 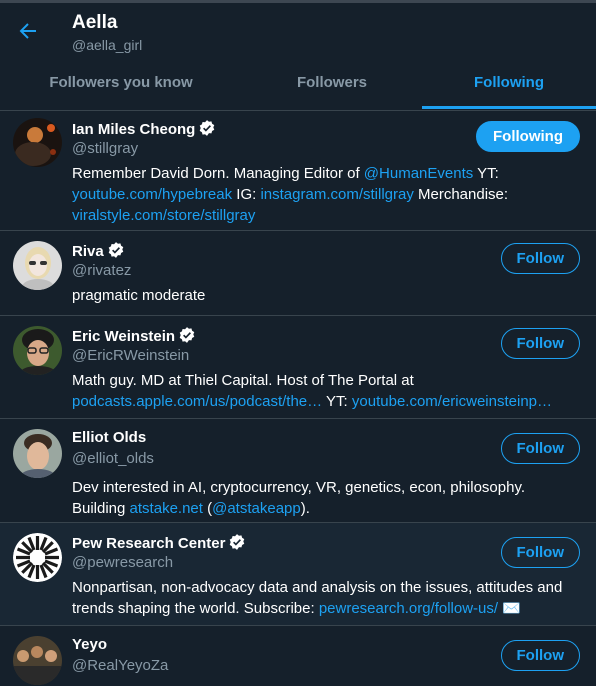 I want to click on user-bio: pragmatic moderate, so click(x=326, y=295).